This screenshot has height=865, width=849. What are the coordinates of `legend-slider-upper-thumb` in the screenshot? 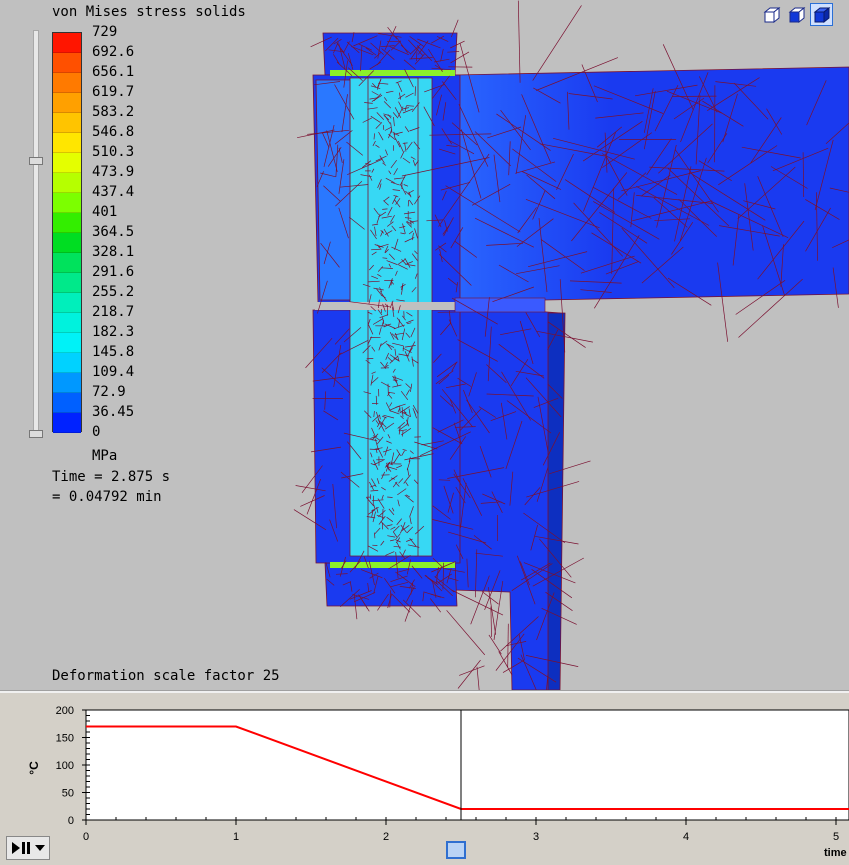 It's located at (36, 161).